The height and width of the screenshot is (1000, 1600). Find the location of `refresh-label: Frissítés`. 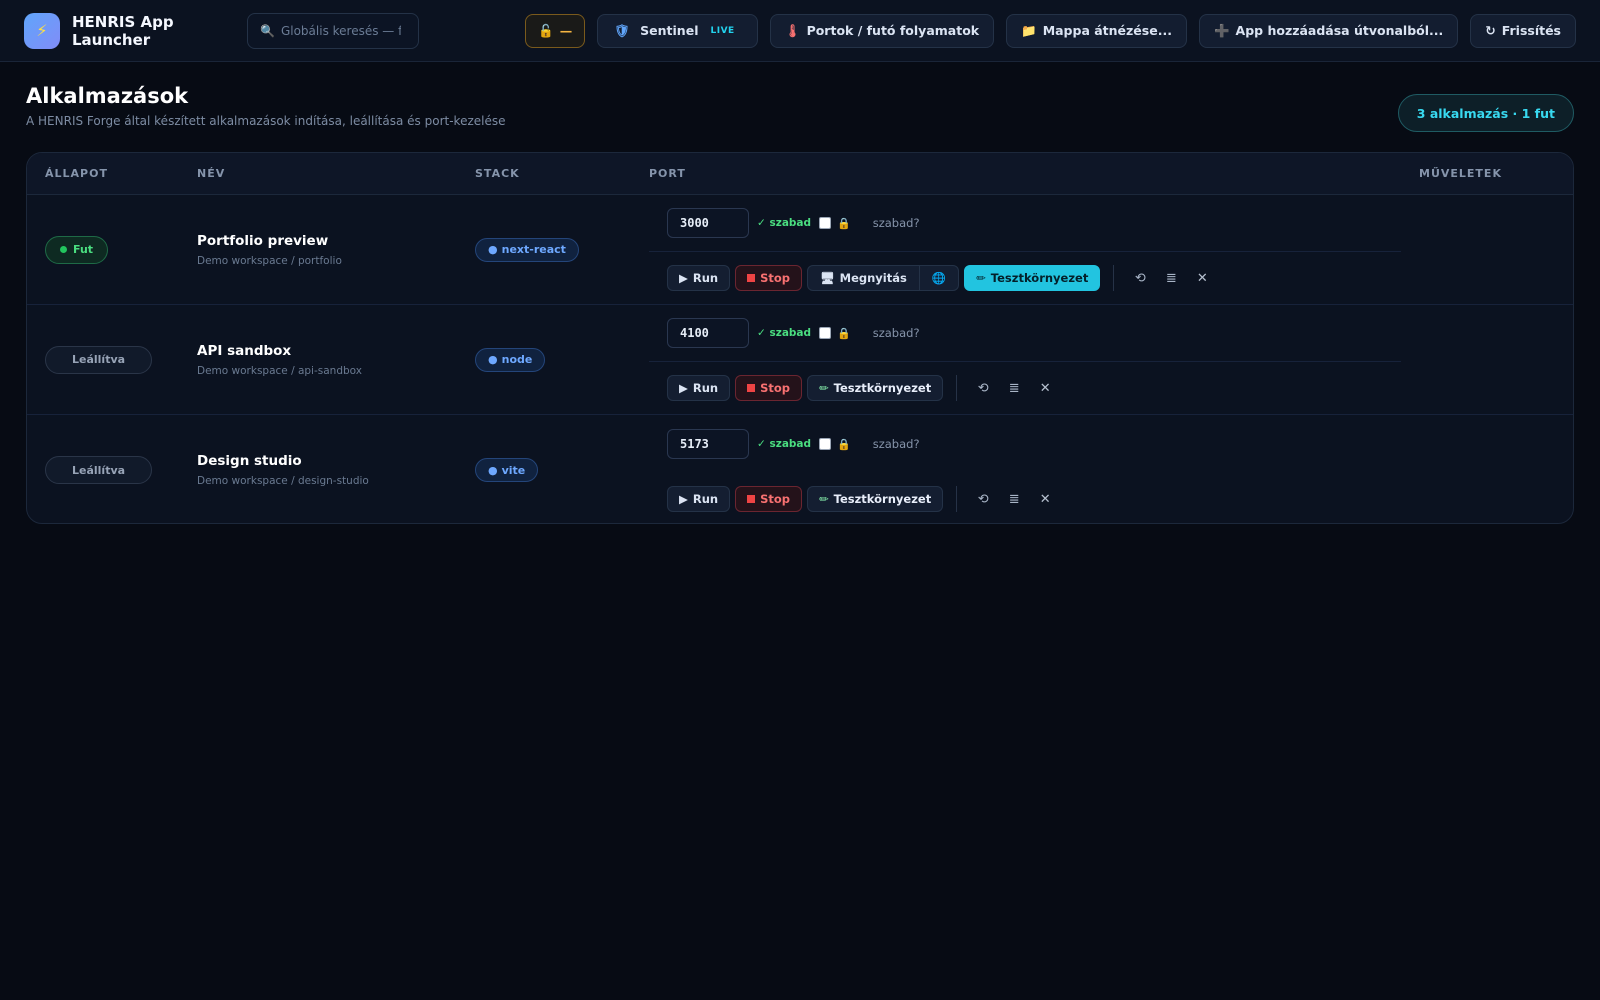

refresh-label: Frissítés is located at coordinates (1531, 30).